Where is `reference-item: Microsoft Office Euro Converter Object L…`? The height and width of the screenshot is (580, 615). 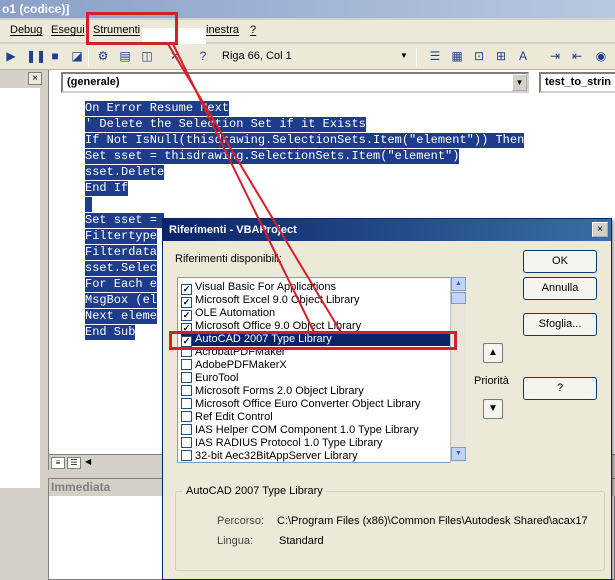 reference-item: Microsoft Office Euro Converter Object L… is located at coordinates (300, 404).